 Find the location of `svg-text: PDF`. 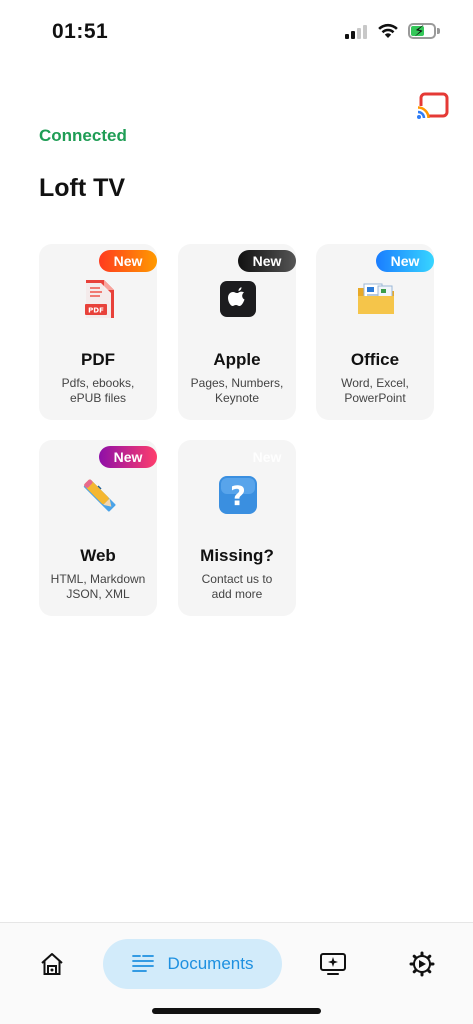

svg-text: PDF is located at coordinates (96, 311).